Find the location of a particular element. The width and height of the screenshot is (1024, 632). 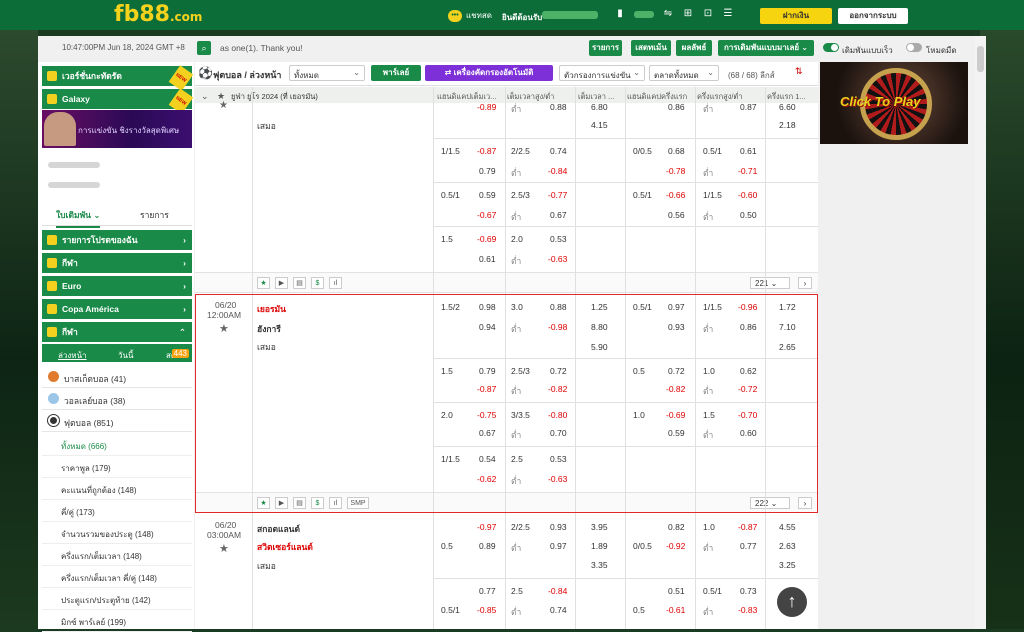

odds-cell: 5.90 is located at coordinates (599, 347).